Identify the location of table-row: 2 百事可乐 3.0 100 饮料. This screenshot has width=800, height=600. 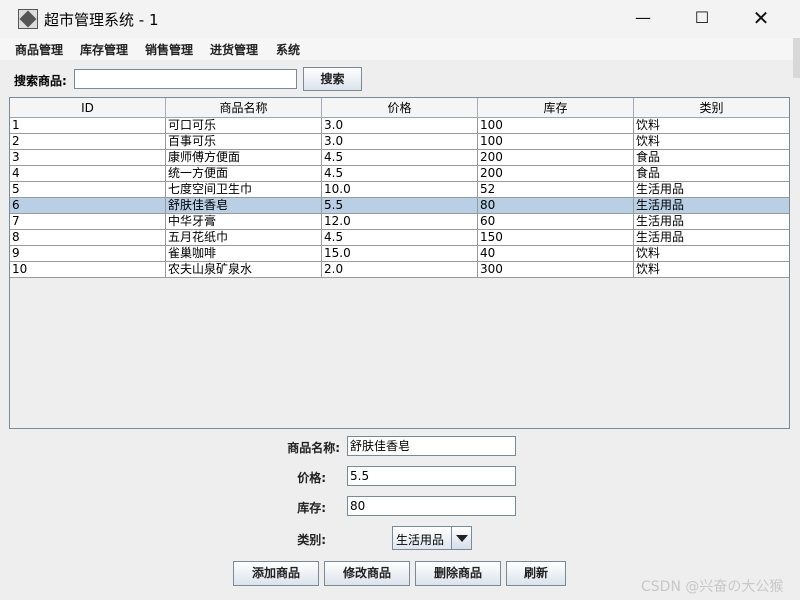
(399, 142).